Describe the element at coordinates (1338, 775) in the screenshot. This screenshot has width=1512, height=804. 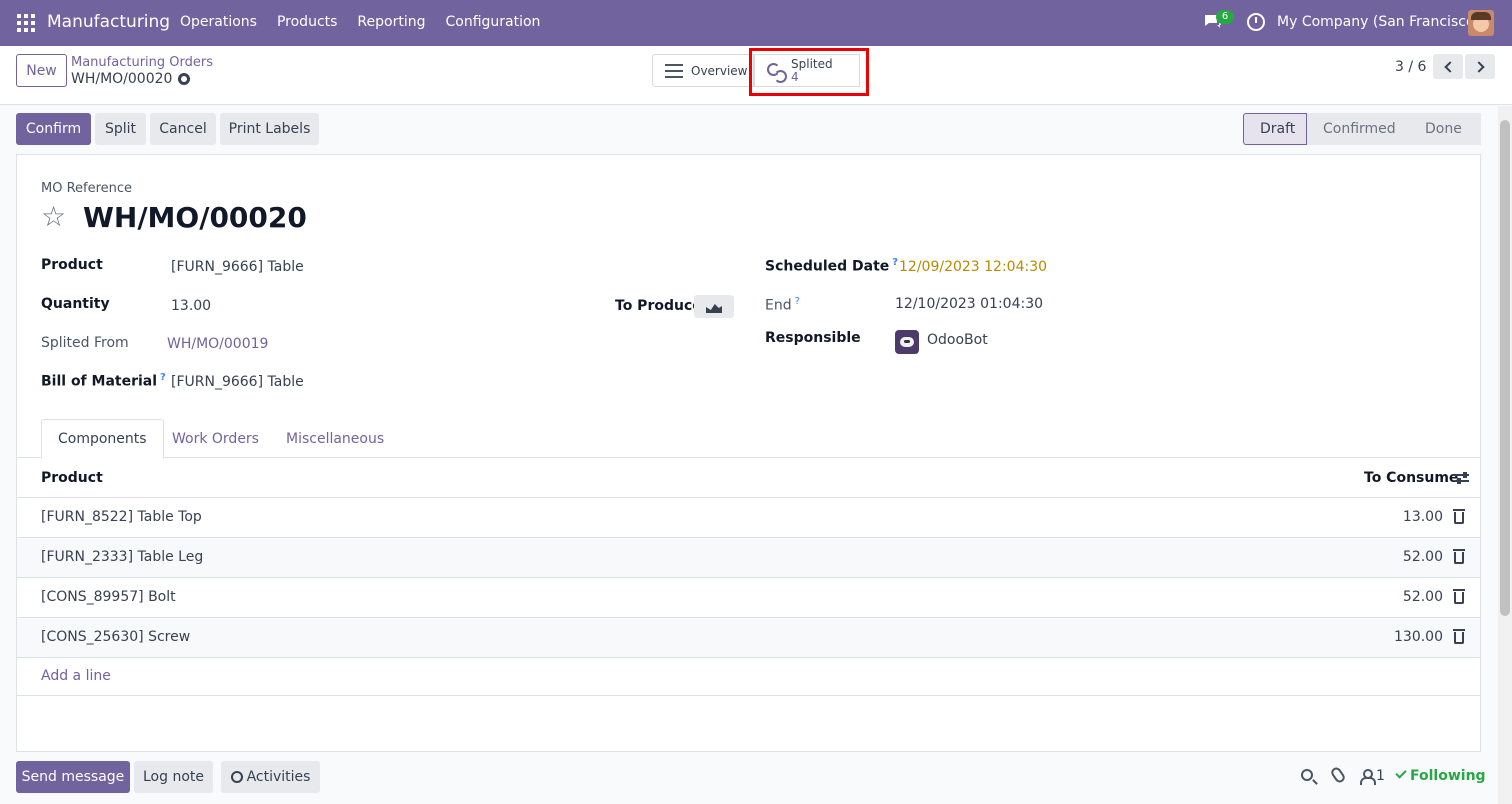
I see `attachment-icon` at that location.